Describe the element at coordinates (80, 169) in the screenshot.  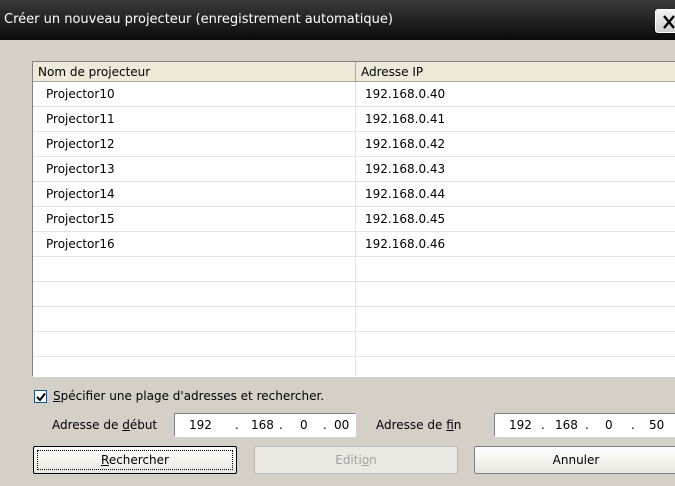
I see `projector-name: Projector13` at that location.